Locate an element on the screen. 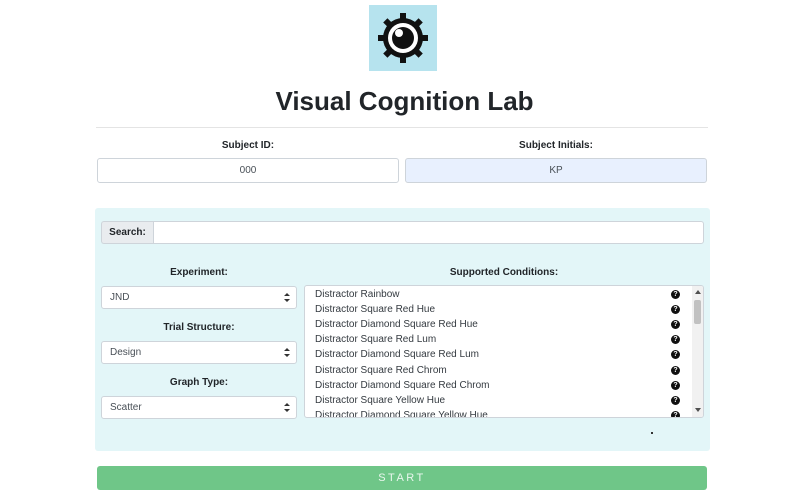  trial-structure-label: Trial Structure: is located at coordinates (199, 327).